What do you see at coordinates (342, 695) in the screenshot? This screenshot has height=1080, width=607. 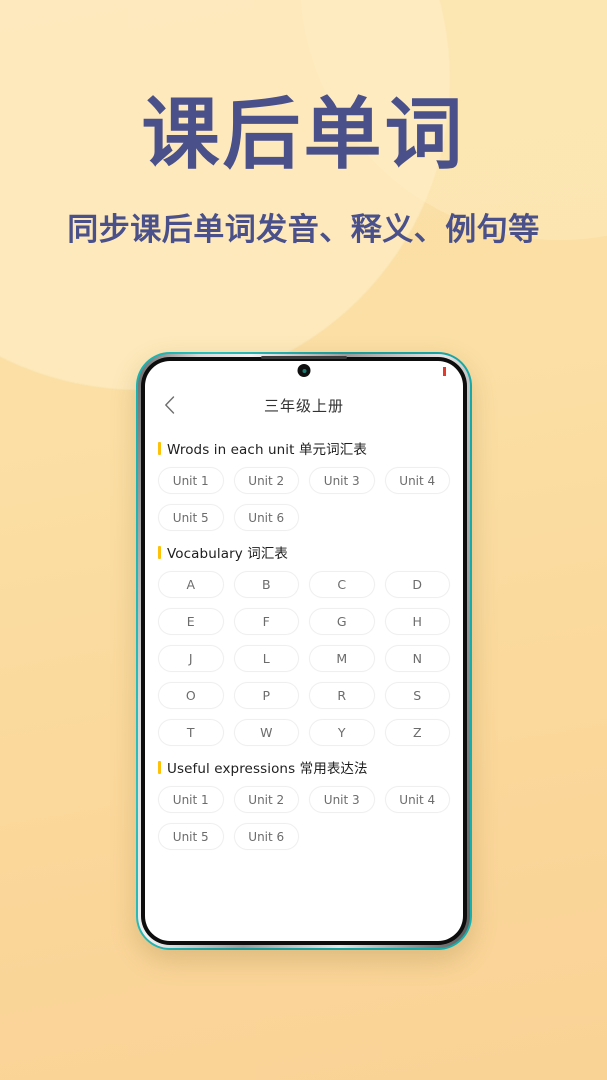 I see `letter-pill: R` at bounding box center [342, 695].